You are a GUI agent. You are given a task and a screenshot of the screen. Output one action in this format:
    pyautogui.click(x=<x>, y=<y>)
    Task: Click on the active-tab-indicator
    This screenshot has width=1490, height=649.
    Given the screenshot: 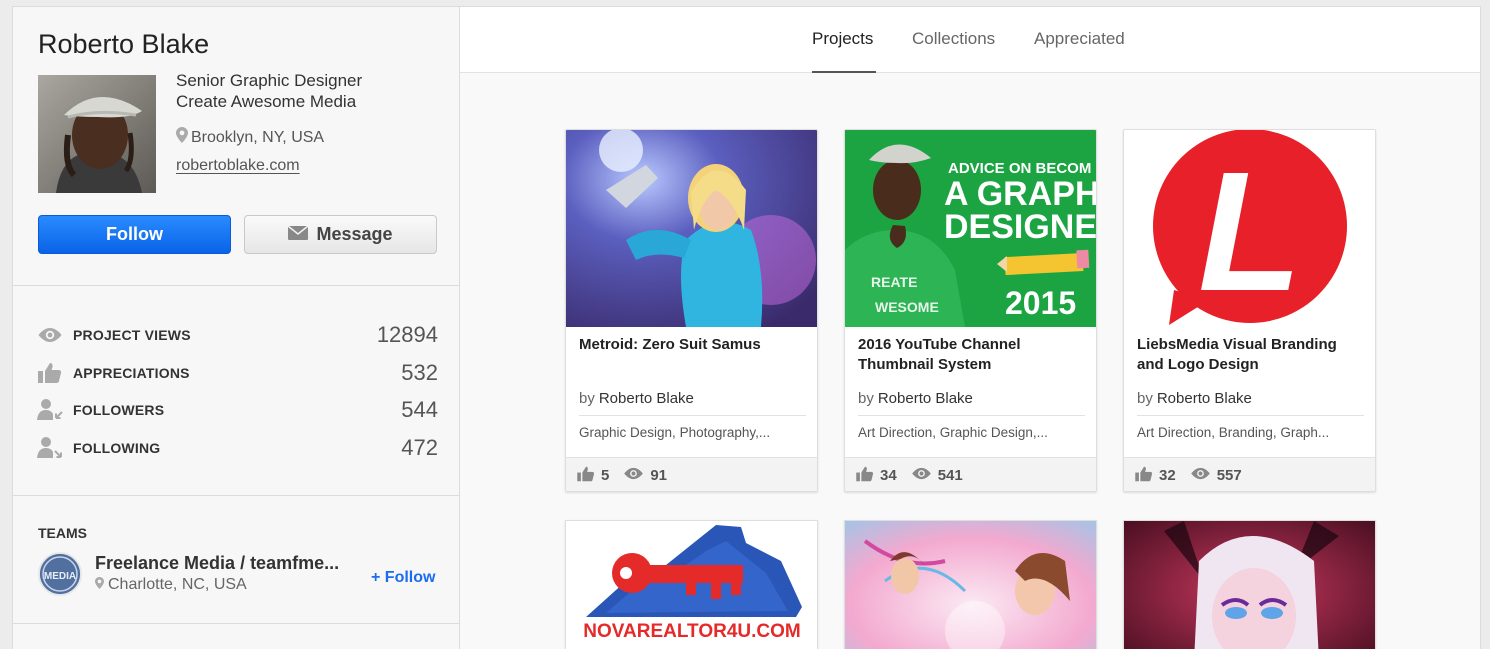 What is the action you would take?
    pyautogui.click(x=844, y=72)
    